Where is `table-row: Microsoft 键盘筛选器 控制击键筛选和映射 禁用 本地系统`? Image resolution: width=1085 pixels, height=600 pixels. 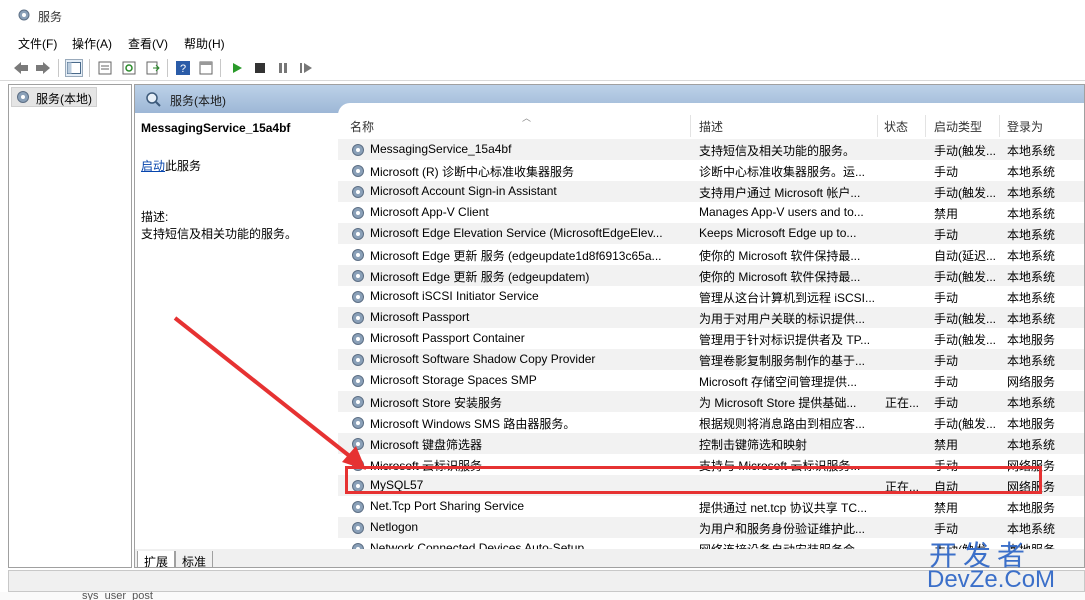
table-row: Microsoft 键盘筛选器 控制击键筛选和映射 禁用 本地系统 is located at coordinates (711, 443).